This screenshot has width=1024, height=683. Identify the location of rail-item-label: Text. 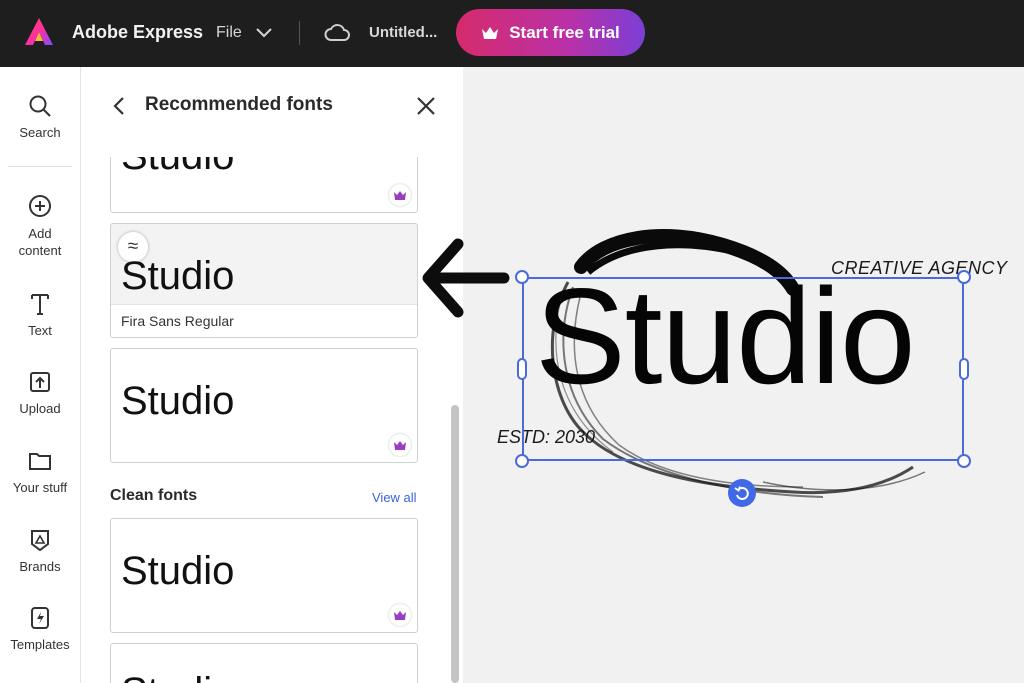
(40, 330).